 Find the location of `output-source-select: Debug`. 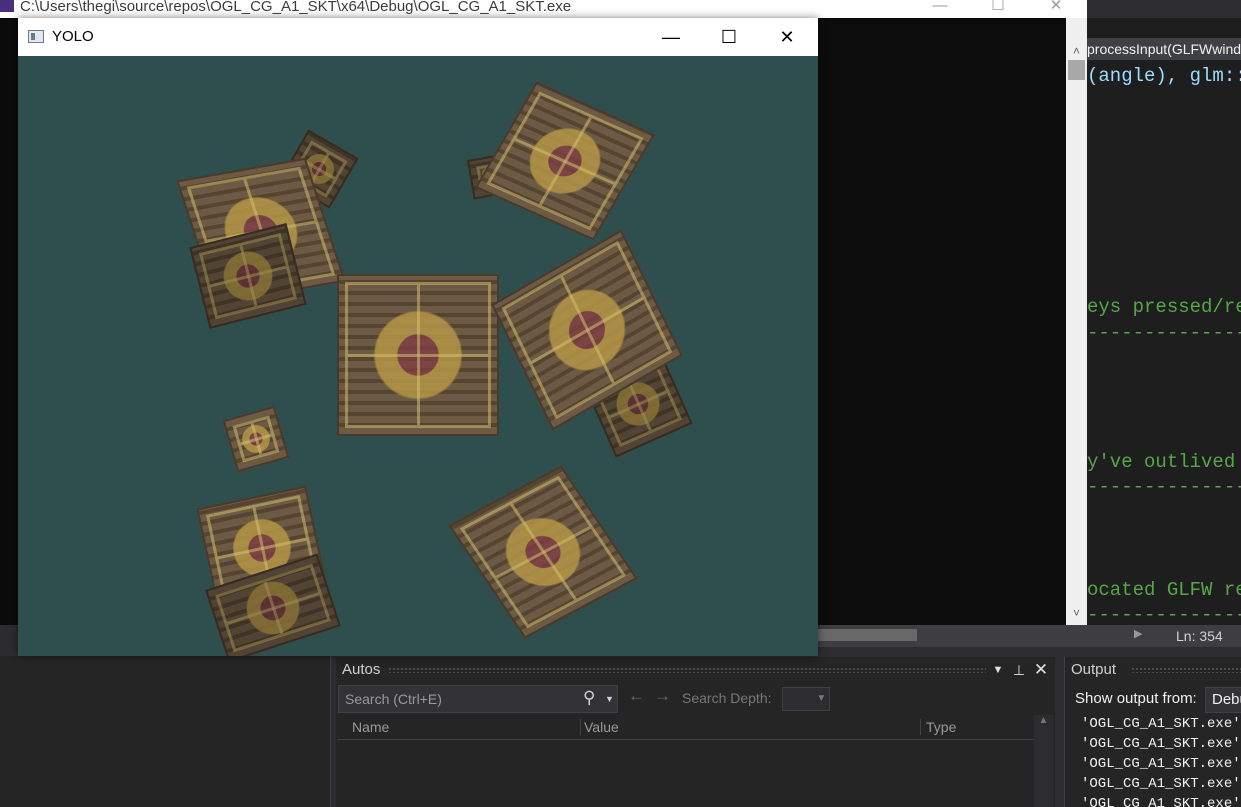

output-source-select: Debug is located at coordinates (1223, 700).